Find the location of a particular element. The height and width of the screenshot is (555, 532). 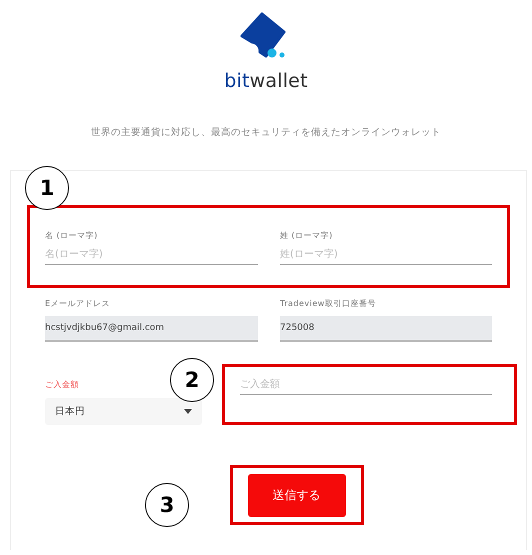

step-marker: 3 is located at coordinates (167, 505).